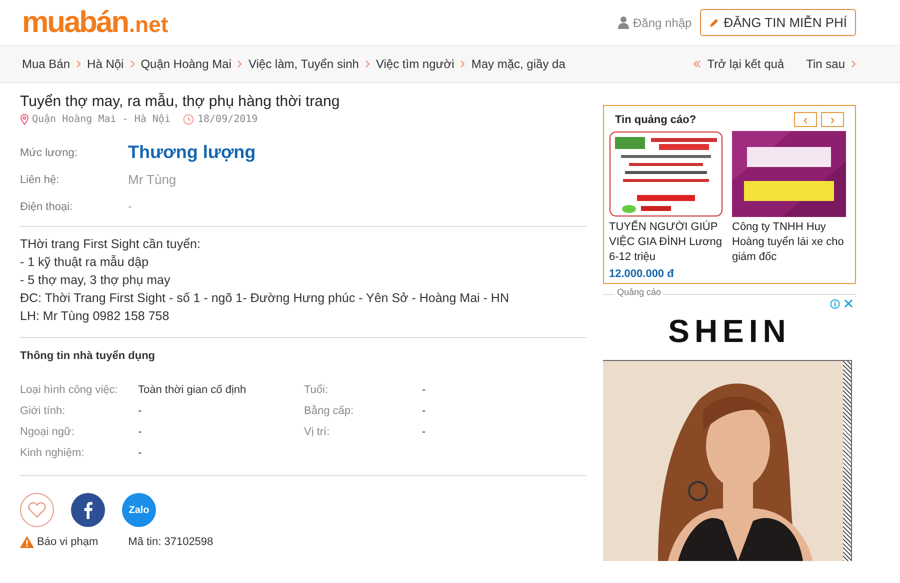 The width and height of the screenshot is (900, 583). Describe the element at coordinates (171, 542) in the screenshot. I see `listing-id: Mã tin: 37102598` at that location.